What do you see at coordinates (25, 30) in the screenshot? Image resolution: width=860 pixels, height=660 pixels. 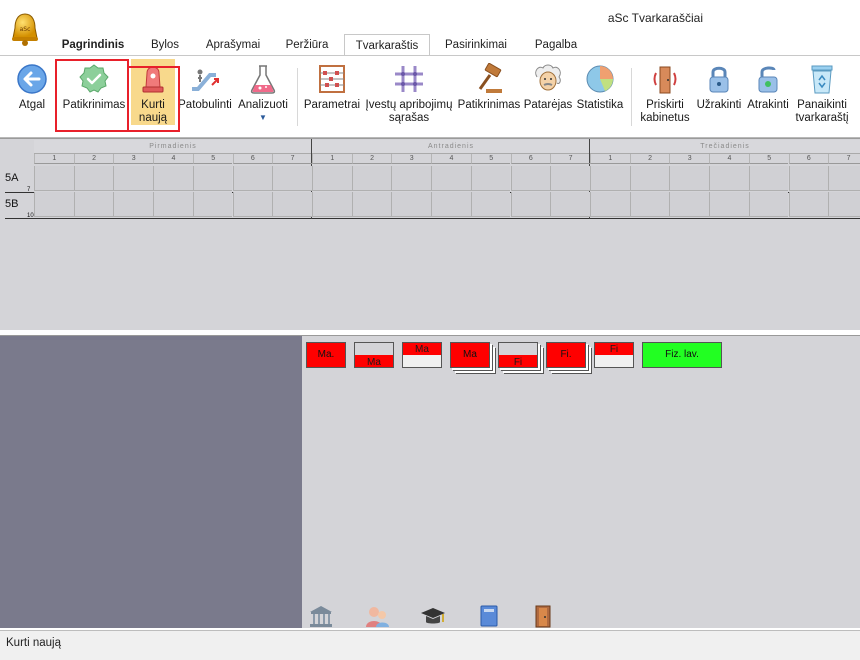 I see `bell-logo-icon: aSc` at bounding box center [25, 30].